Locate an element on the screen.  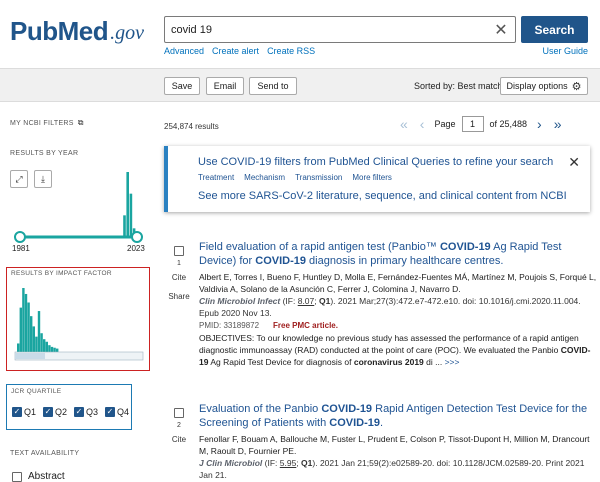
banner-accent is located at coordinates (166, 179).